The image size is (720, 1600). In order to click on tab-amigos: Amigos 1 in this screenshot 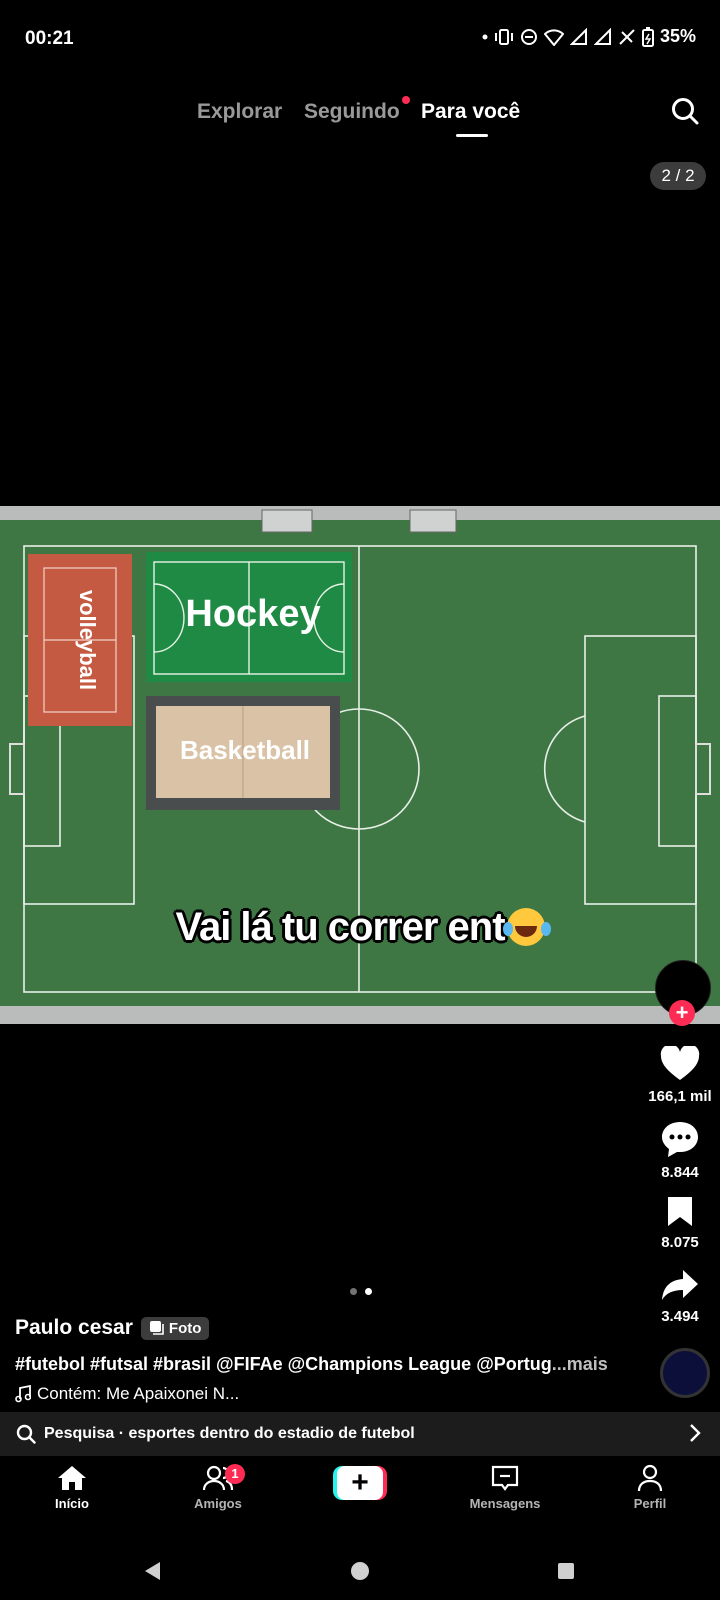, I will do `click(218, 1487)`.